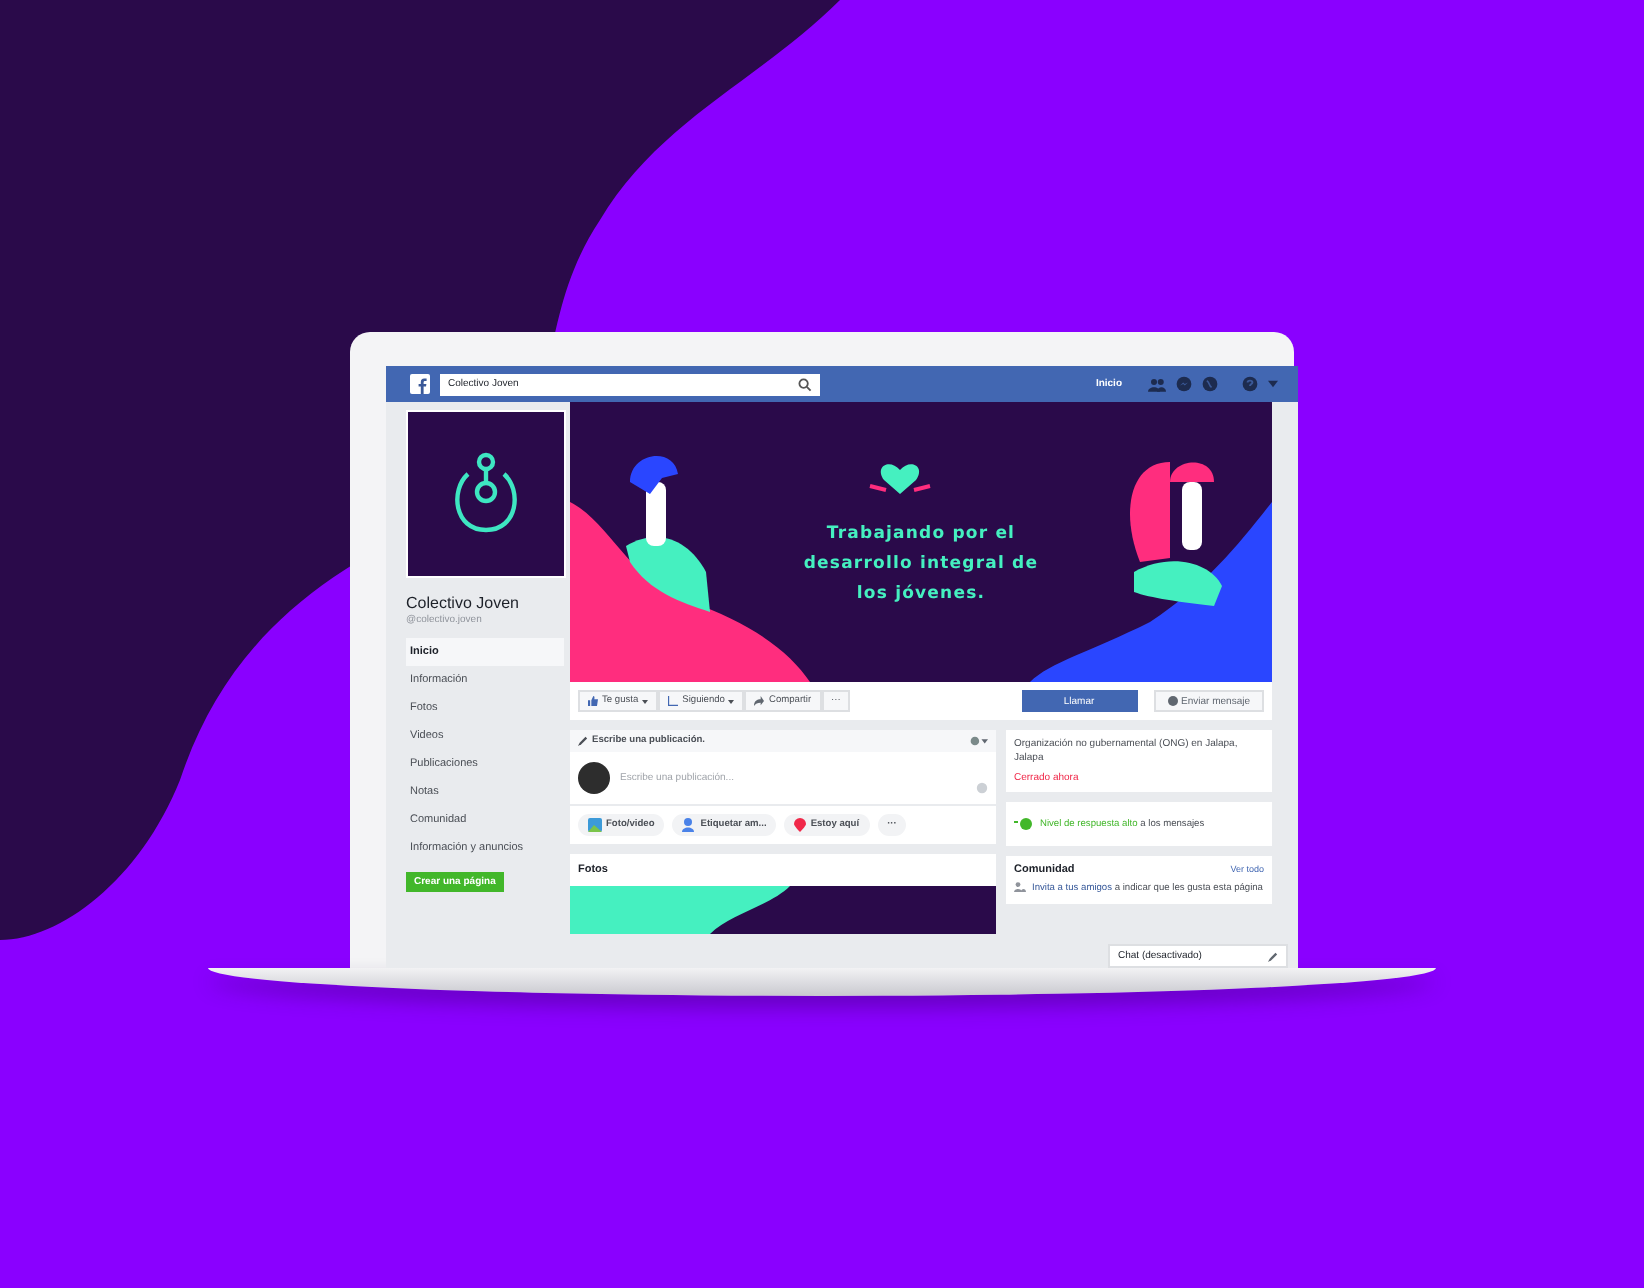  Describe the element at coordinates (420, 384) in the screenshot. I see `logo-icon` at that location.